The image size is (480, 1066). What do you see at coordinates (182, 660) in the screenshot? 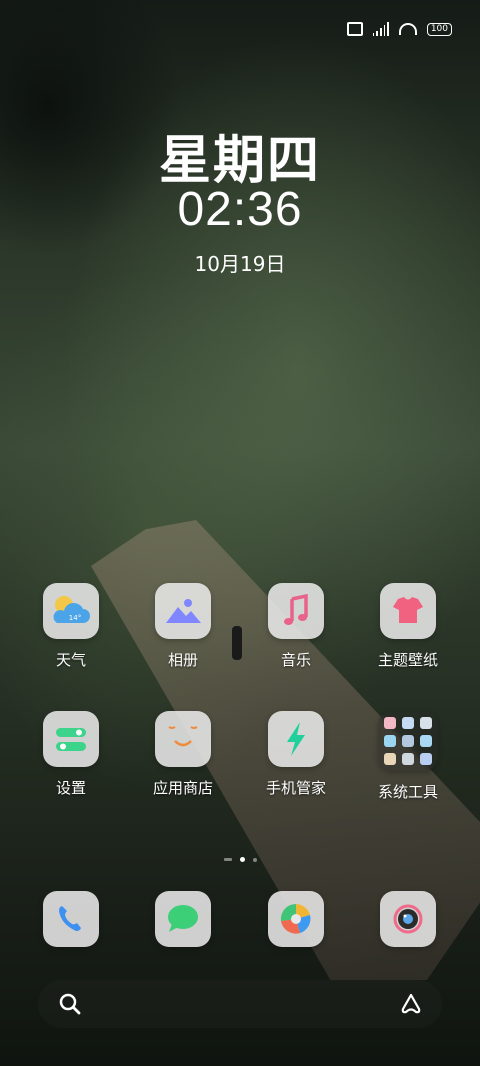
I see `app-label: 相册` at bounding box center [182, 660].